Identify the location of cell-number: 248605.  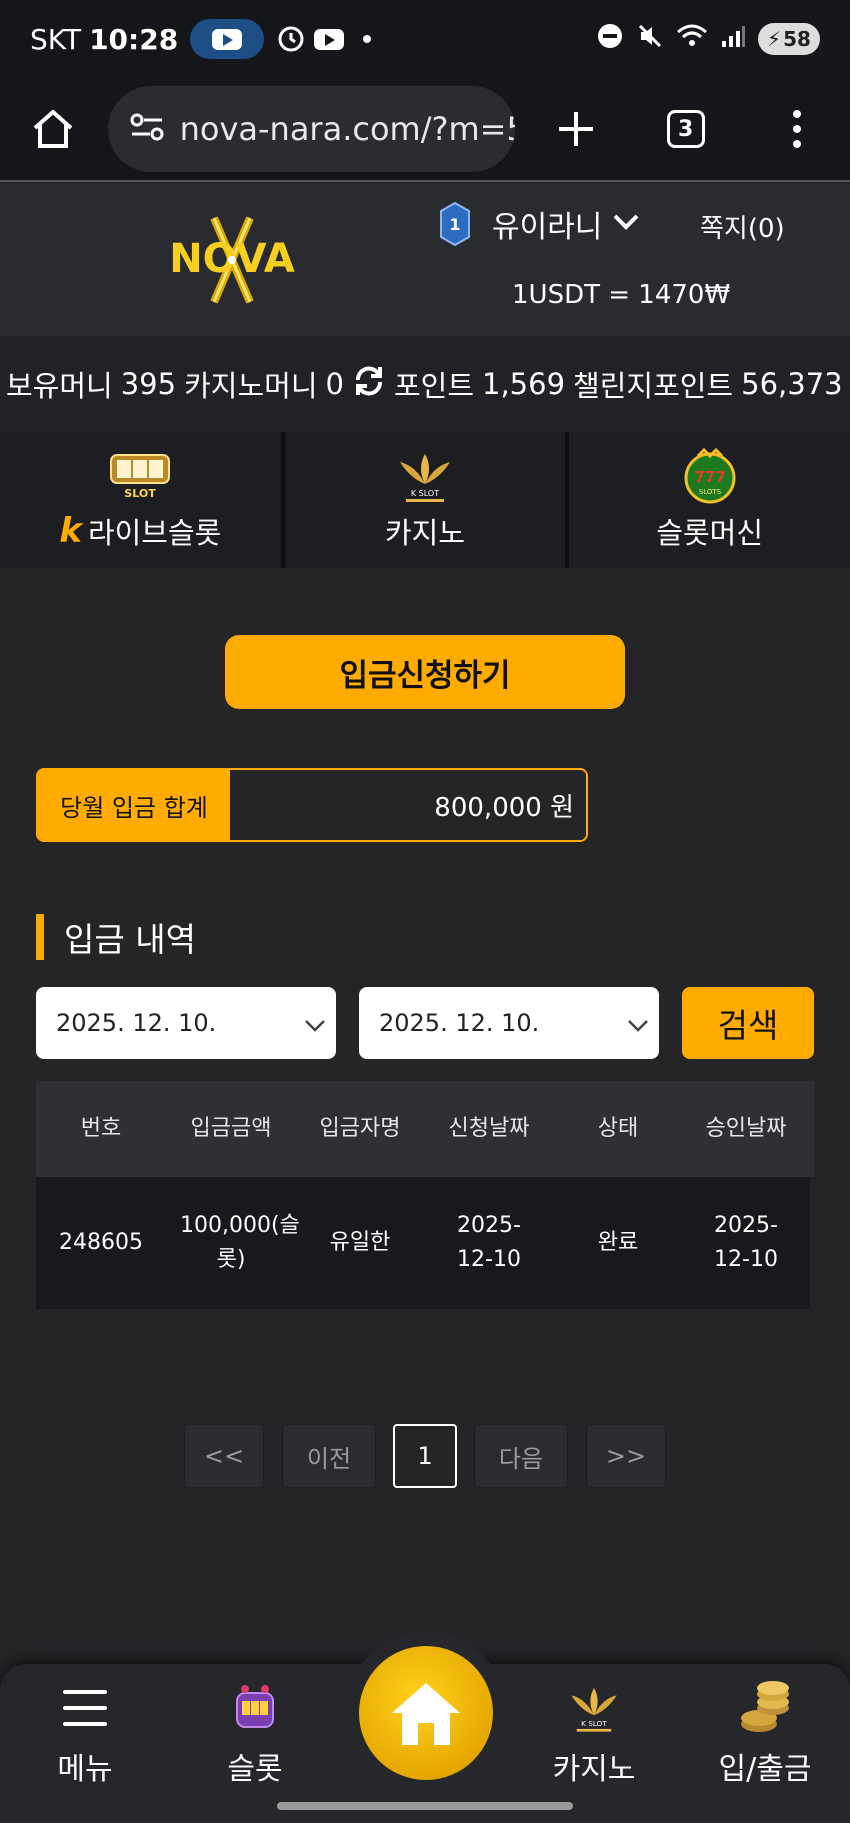
(101, 1242).